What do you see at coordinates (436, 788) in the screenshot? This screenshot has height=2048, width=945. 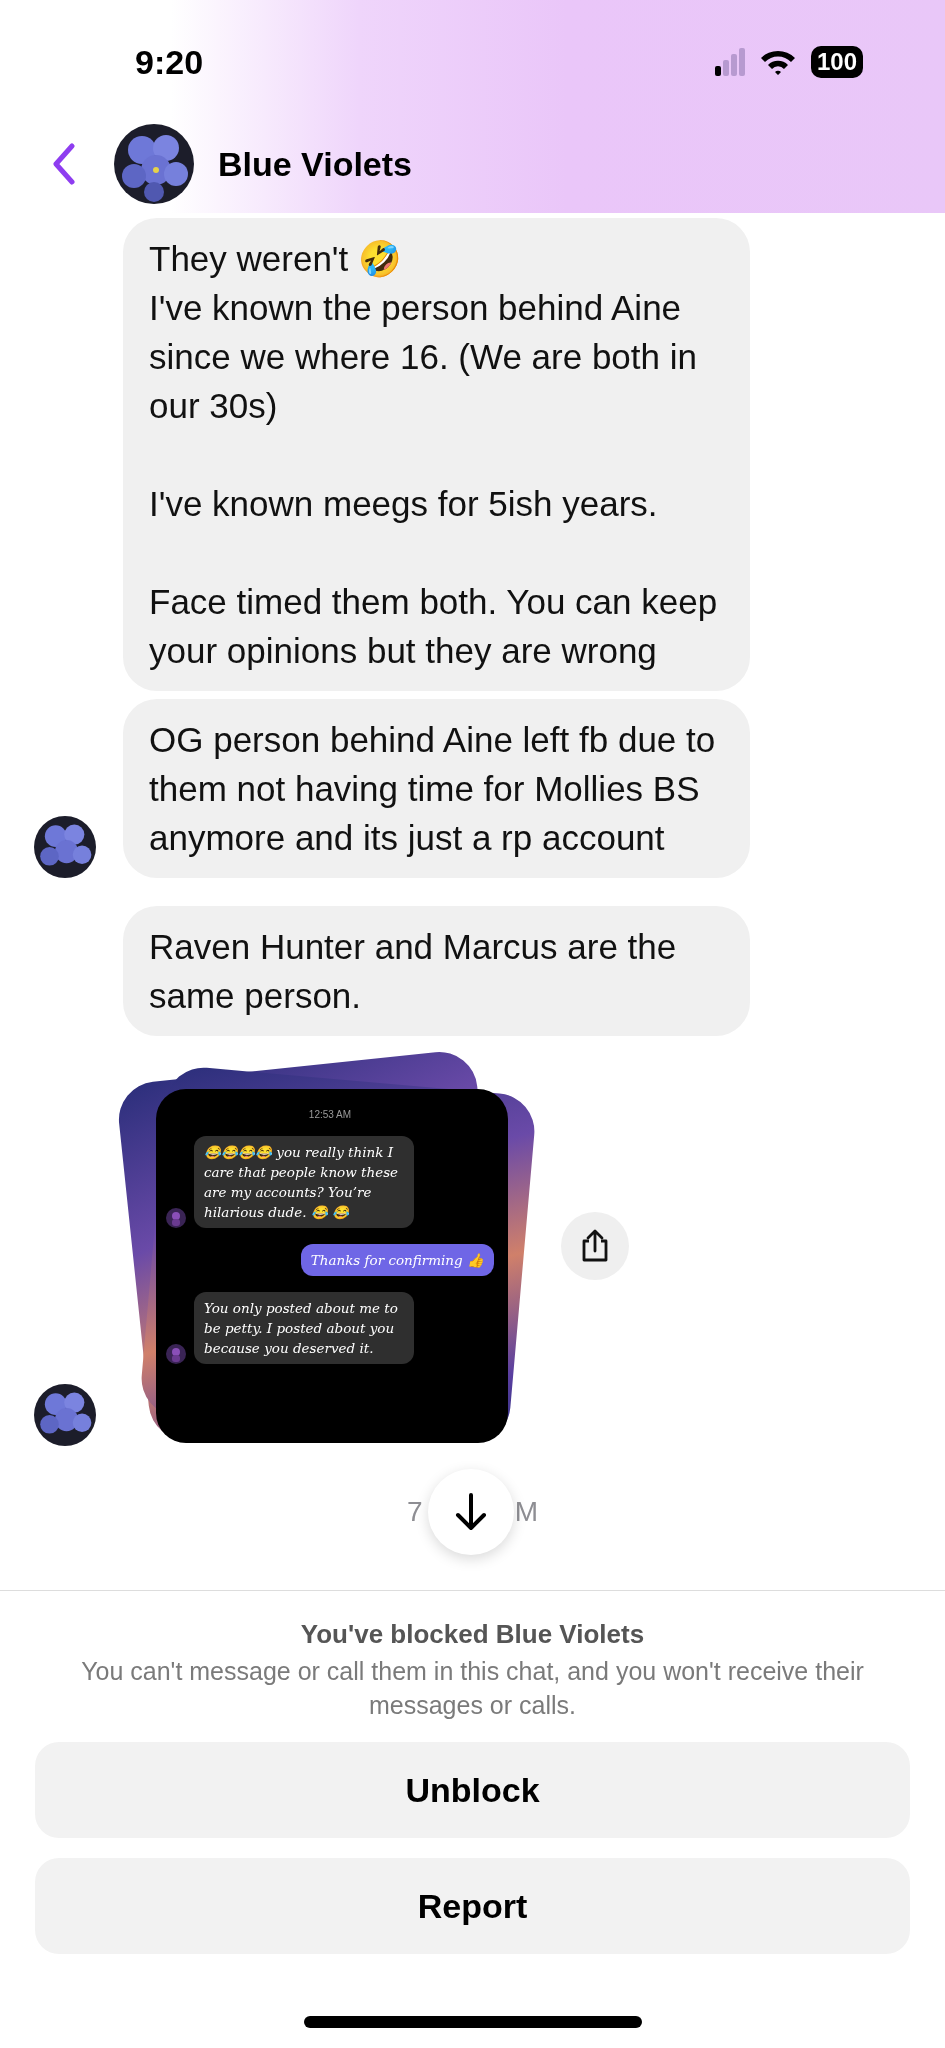 I see `message-bubble: OG person behind Aine left fb due to them not having time for Mollies BS anymore and its just a rp account` at bounding box center [436, 788].